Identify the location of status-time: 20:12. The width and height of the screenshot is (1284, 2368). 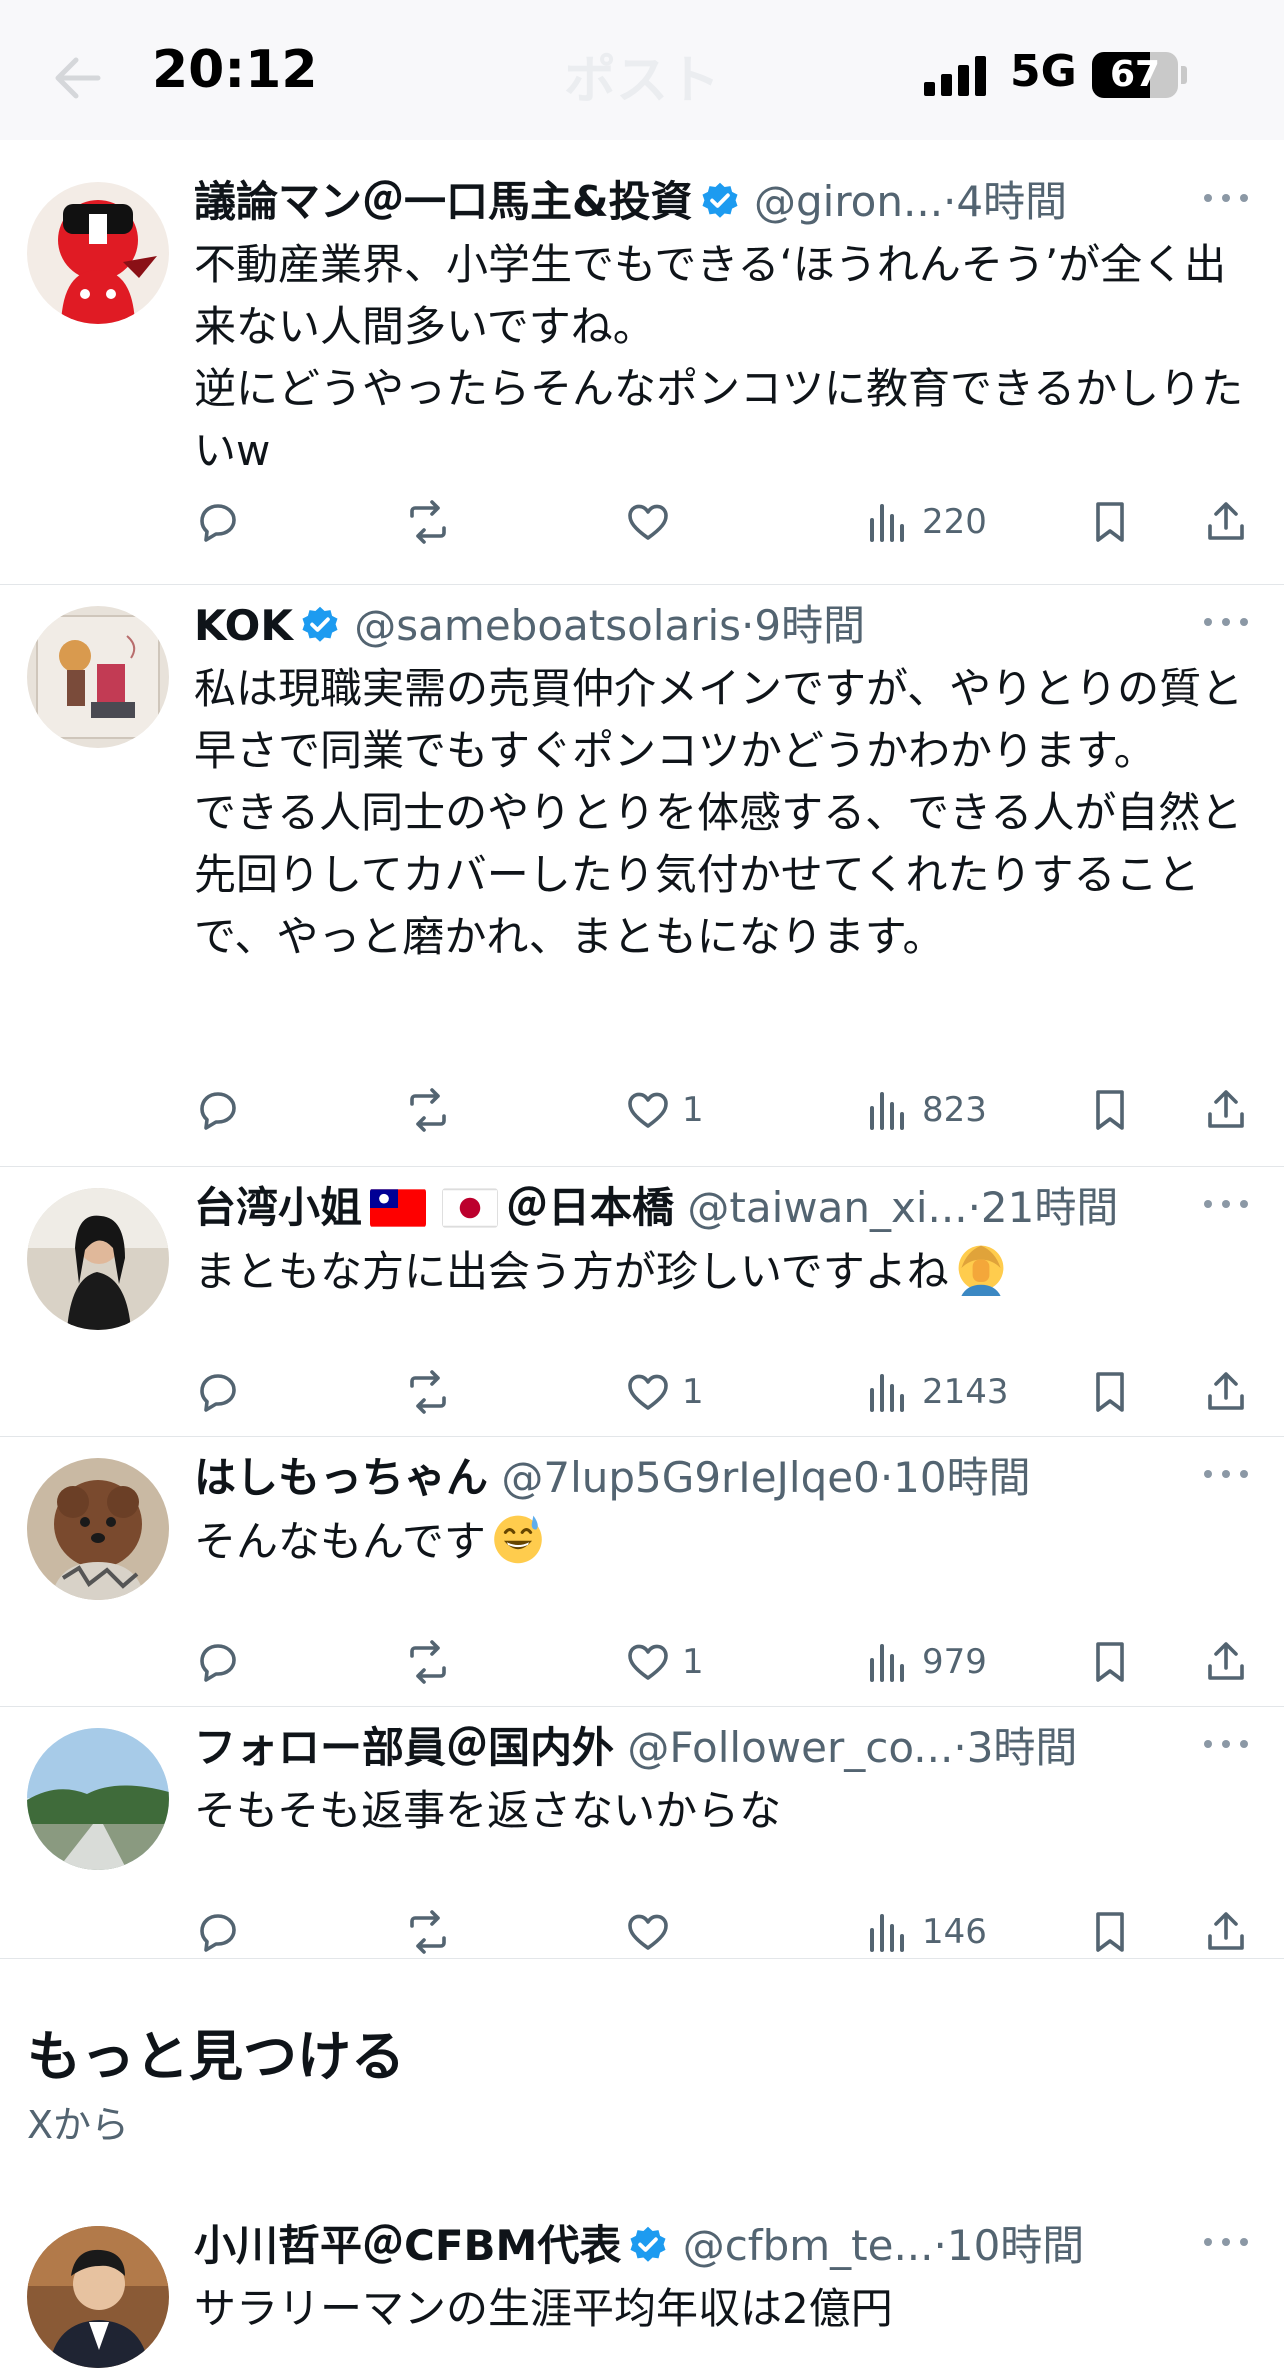
(235, 70).